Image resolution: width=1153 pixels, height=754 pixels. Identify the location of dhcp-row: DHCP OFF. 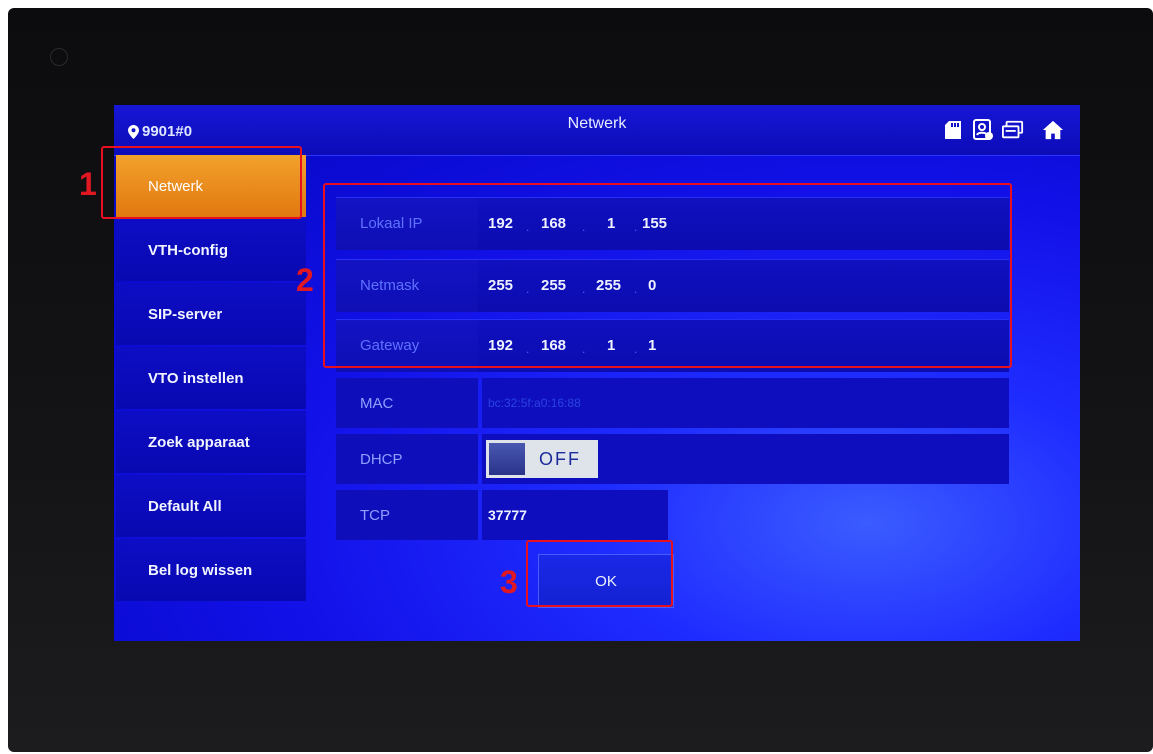
(672, 459).